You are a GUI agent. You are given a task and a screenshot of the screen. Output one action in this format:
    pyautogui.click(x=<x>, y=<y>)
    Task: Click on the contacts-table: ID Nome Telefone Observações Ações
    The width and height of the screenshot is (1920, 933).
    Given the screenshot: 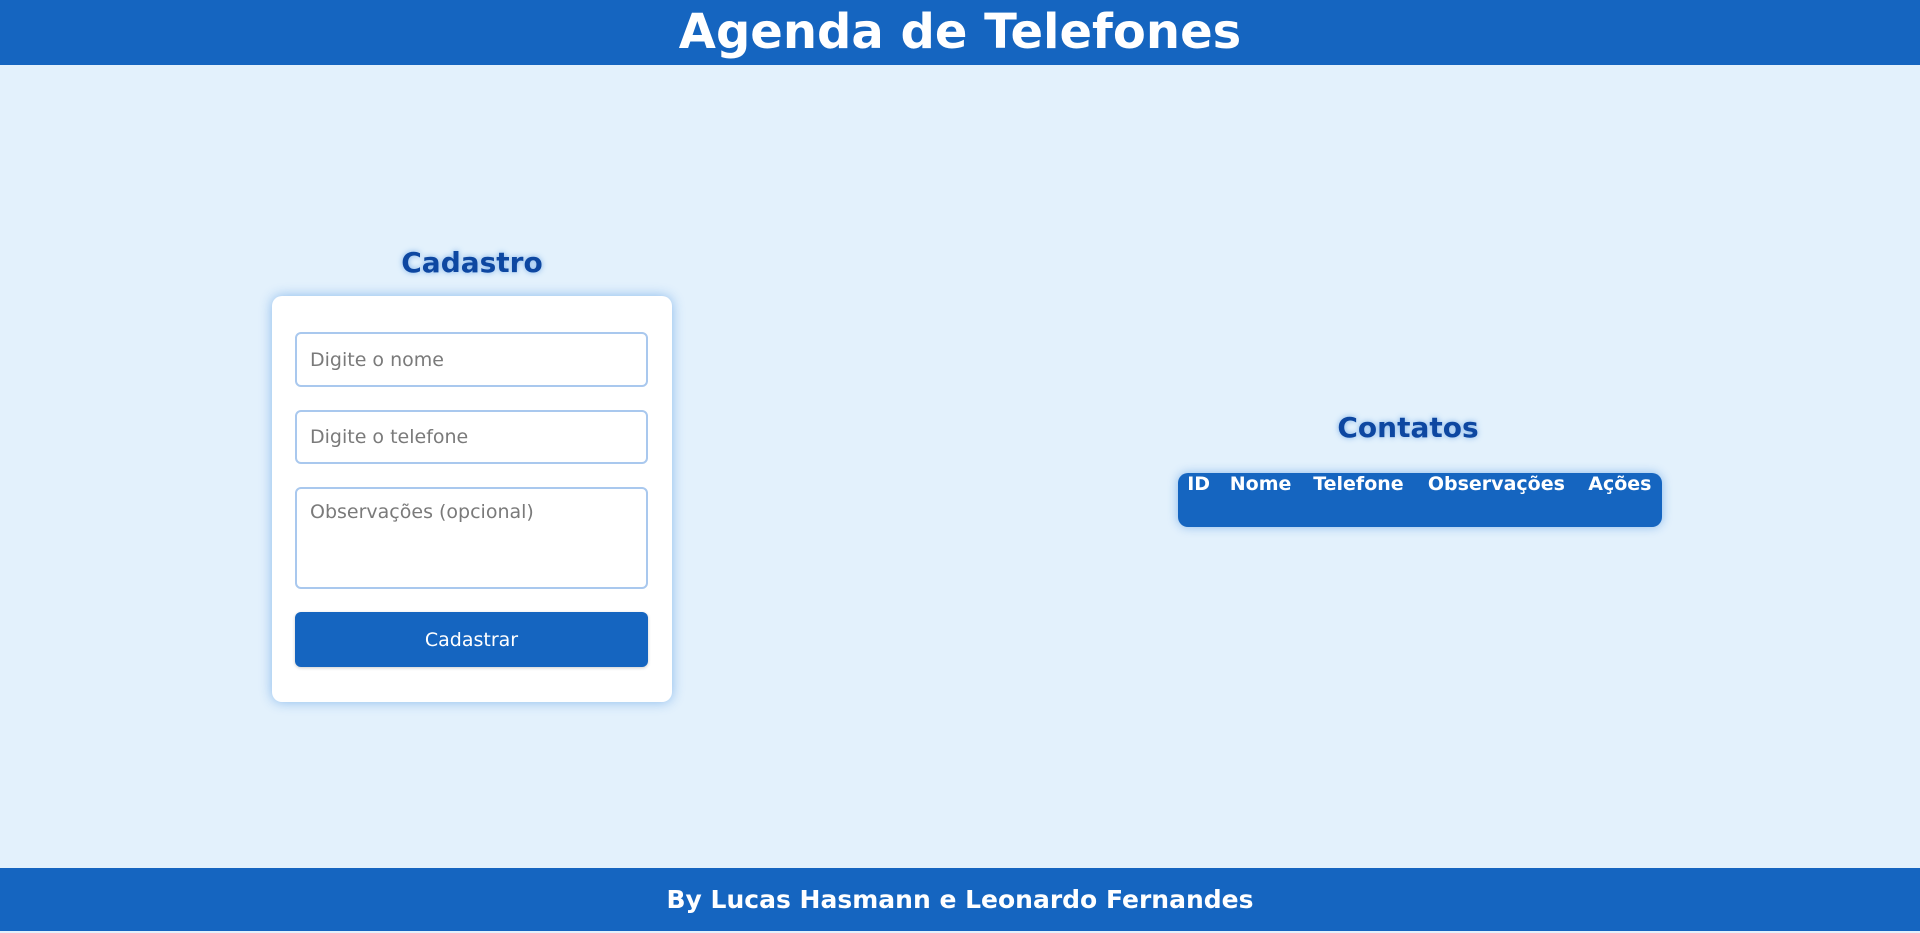 What is the action you would take?
    pyautogui.click(x=1420, y=500)
    